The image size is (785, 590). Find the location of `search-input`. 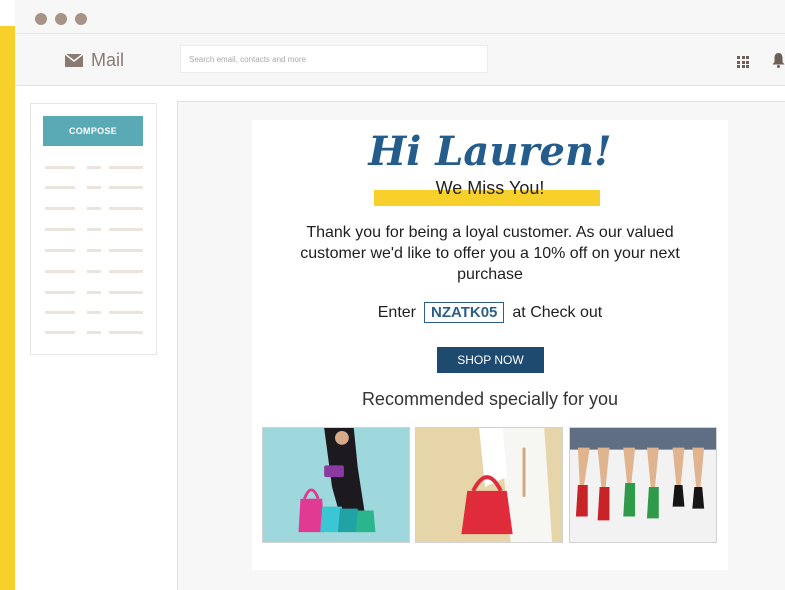

search-input is located at coordinates (334, 59).